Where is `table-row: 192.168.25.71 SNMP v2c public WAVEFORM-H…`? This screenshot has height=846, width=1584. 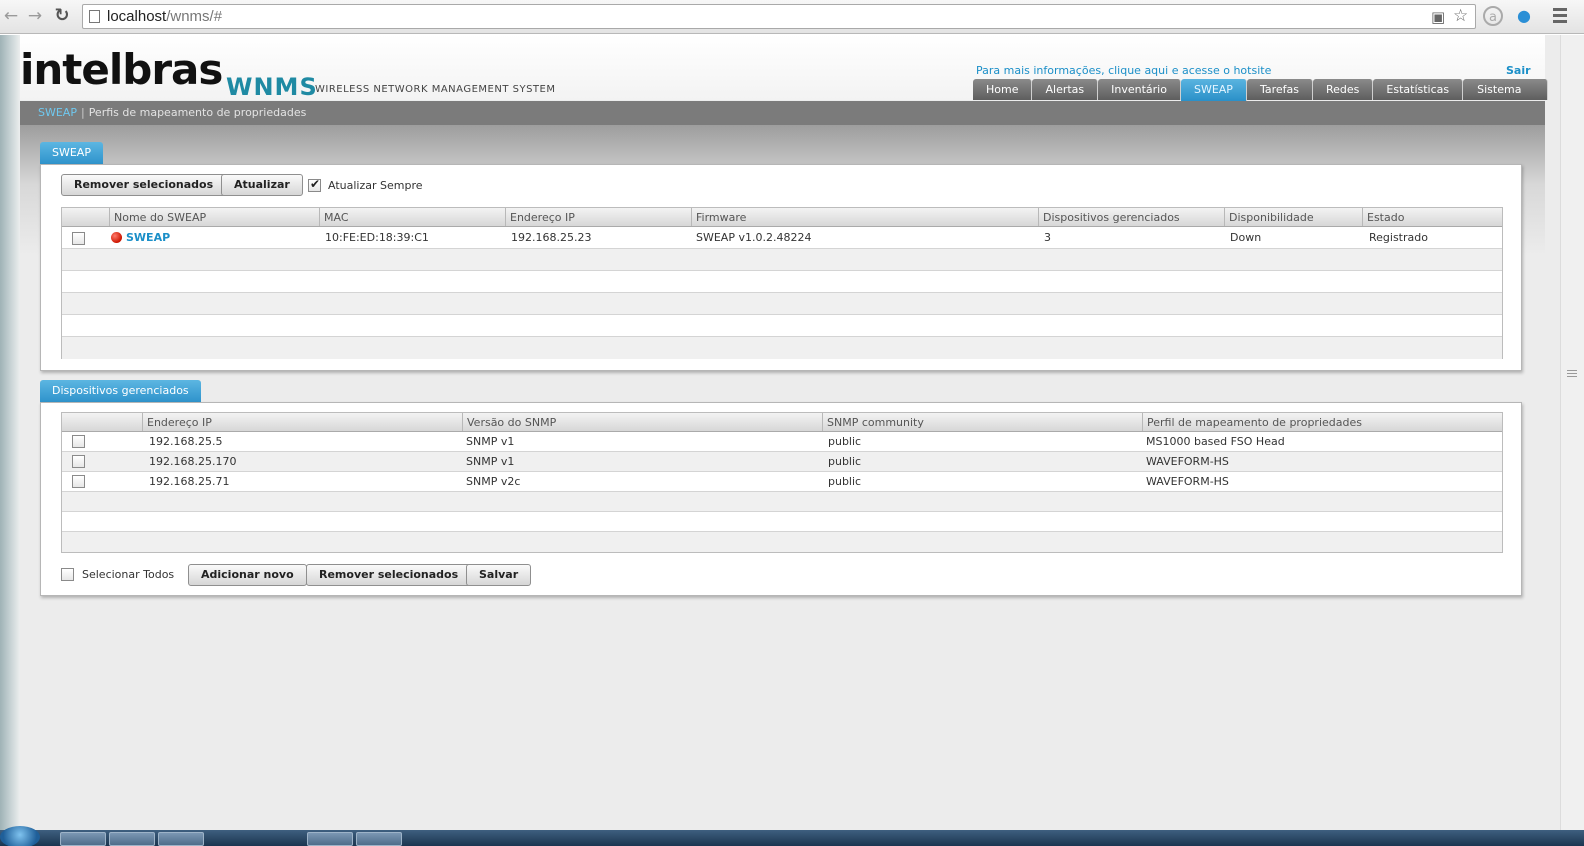 table-row: 192.168.25.71 SNMP v2c public WAVEFORM-H… is located at coordinates (782, 482).